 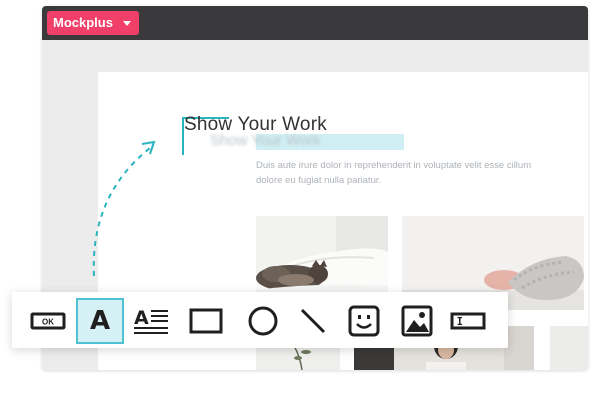 I want to click on image-tool, so click(x=417, y=321).